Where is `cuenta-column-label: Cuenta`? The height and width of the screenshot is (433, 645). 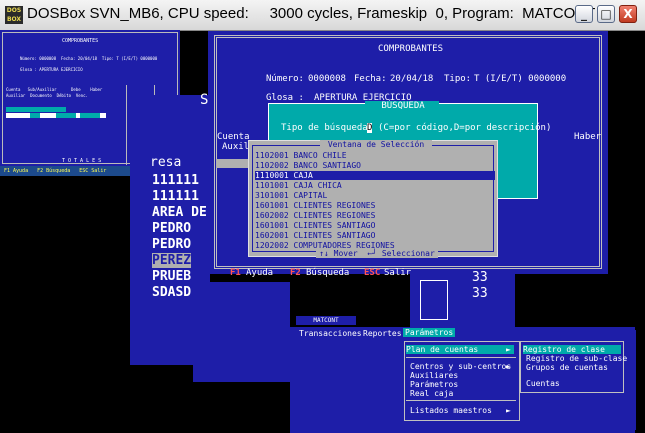 cuenta-column-label: Cuenta is located at coordinates (233, 137).